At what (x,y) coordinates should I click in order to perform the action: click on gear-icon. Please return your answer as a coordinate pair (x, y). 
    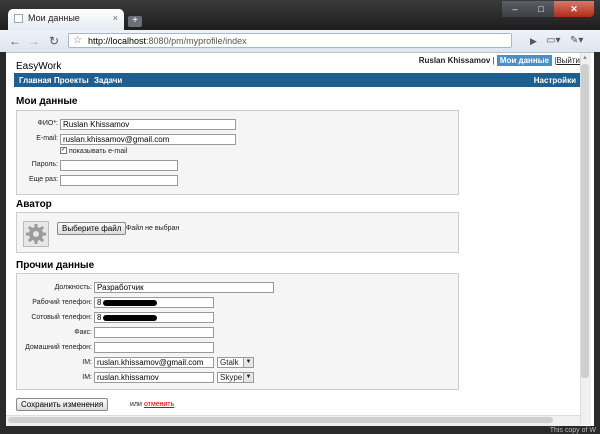
    Looking at the image, I should click on (36, 234).